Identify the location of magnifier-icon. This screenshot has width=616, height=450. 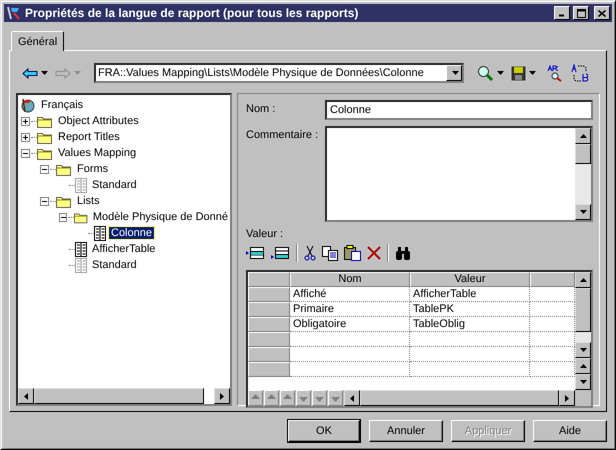
(485, 73).